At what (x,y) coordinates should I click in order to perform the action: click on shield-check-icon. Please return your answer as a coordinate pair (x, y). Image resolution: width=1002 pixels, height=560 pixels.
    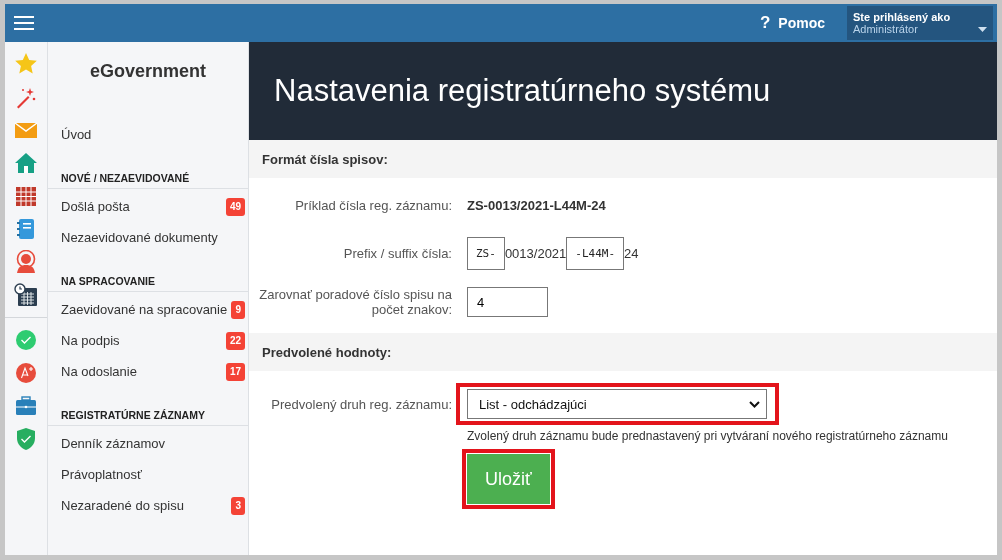
    Looking at the image, I should click on (26, 439).